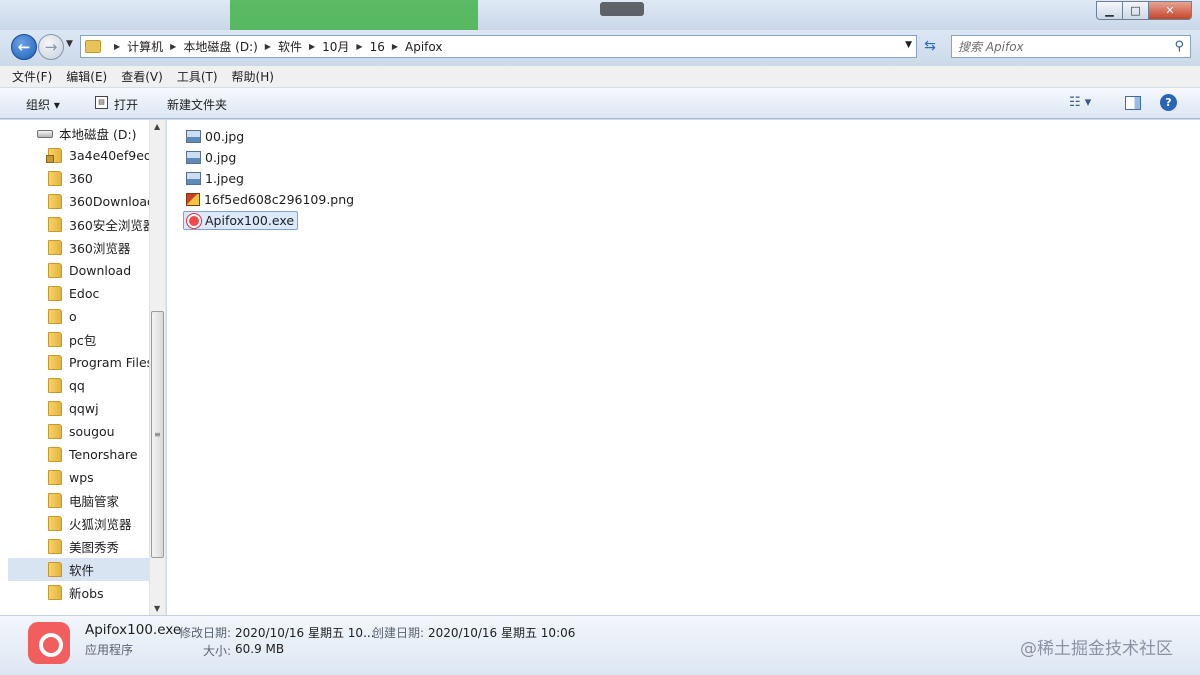 The image size is (1200, 675). What do you see at coordinates (1080, 102) in the screenshot?
I see `change-view-button: ☷ ▾` at bounding box center [1080, 102].